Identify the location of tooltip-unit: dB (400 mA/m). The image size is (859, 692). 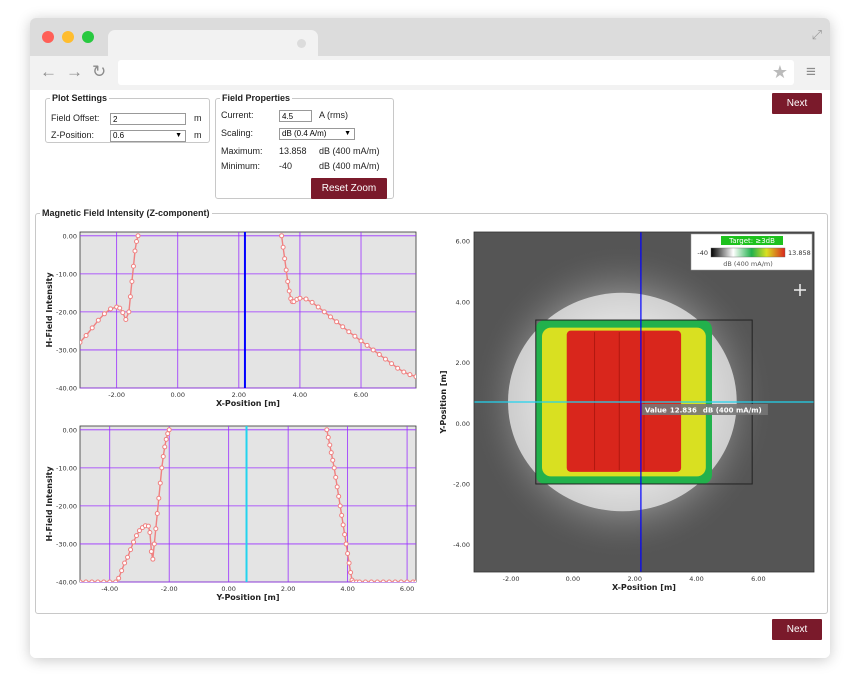
(732, 411).